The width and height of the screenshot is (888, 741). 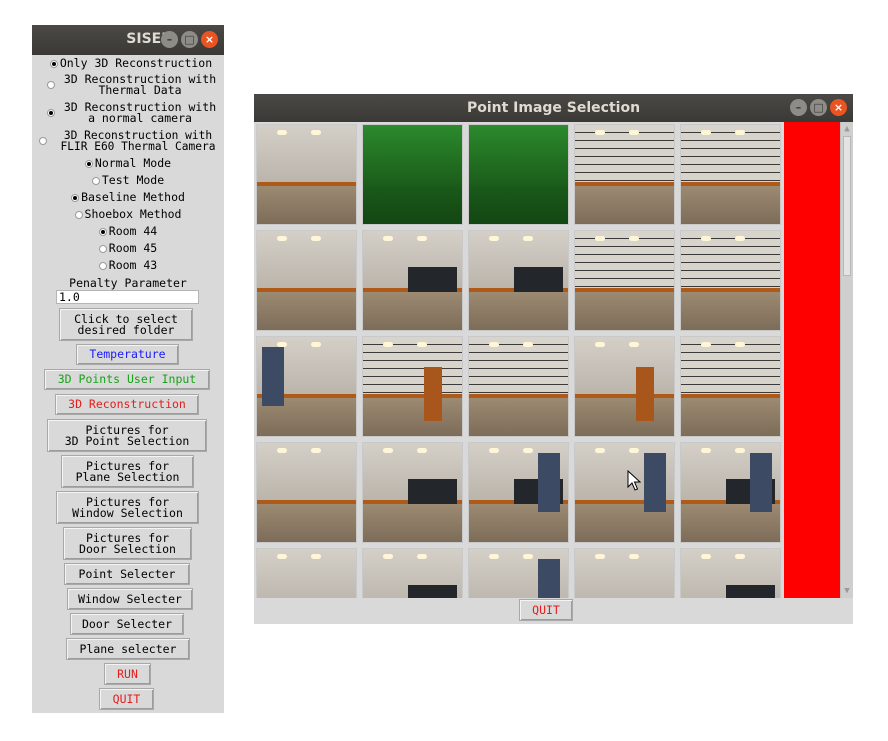 What do you see at coordinates (51, 85) in the screenshot?
I see `radio-thermal-data` at bounding box center [51, 85].